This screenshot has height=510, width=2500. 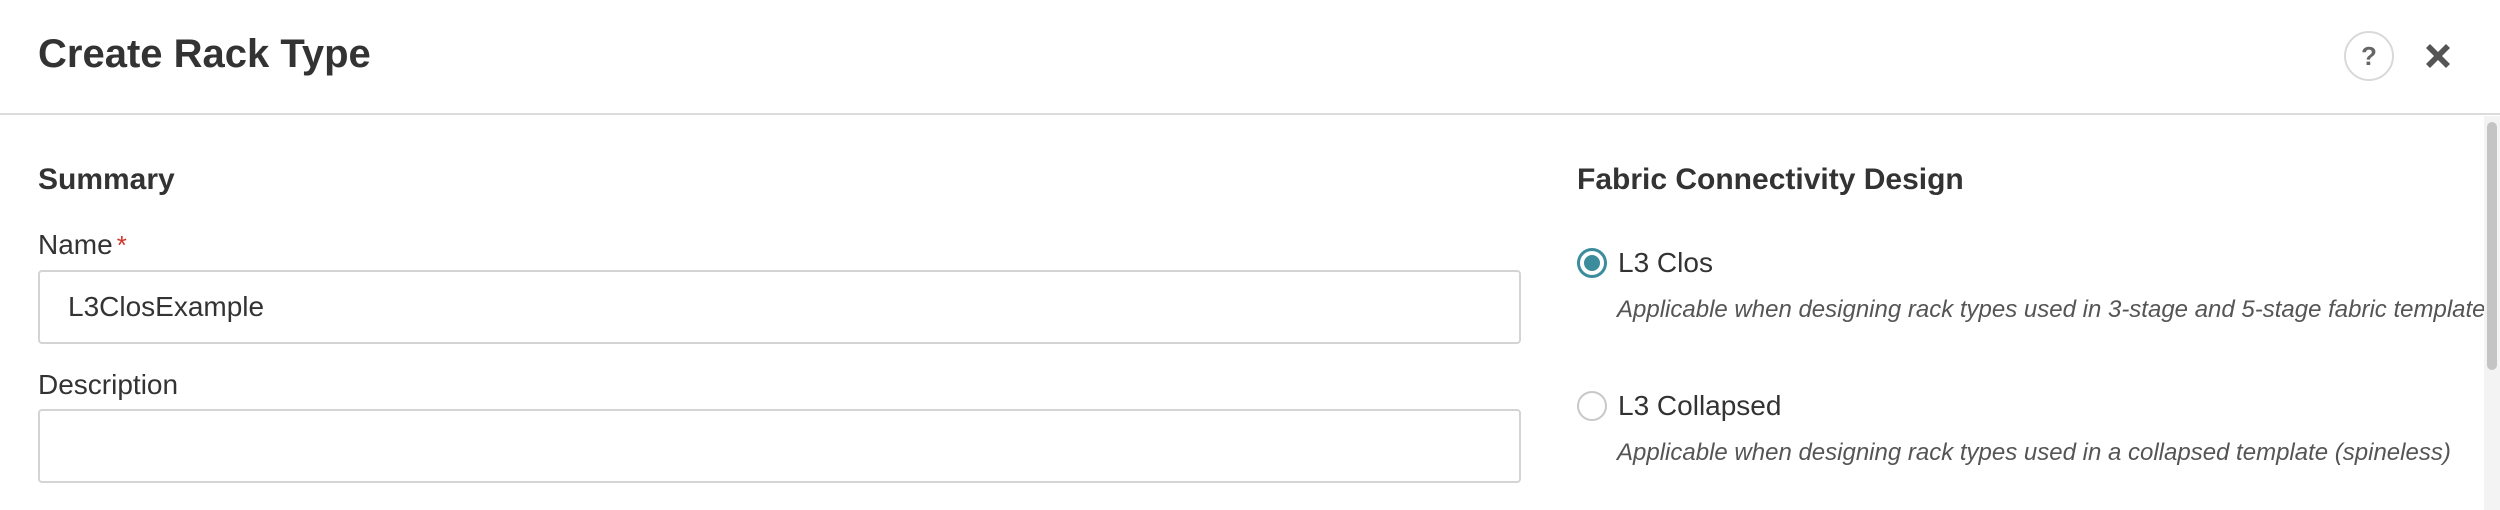 What do you see at coordinates (106, 179) in the screenshot?
I see `summary-section-title: Summary` at bounding box center [106, 179].